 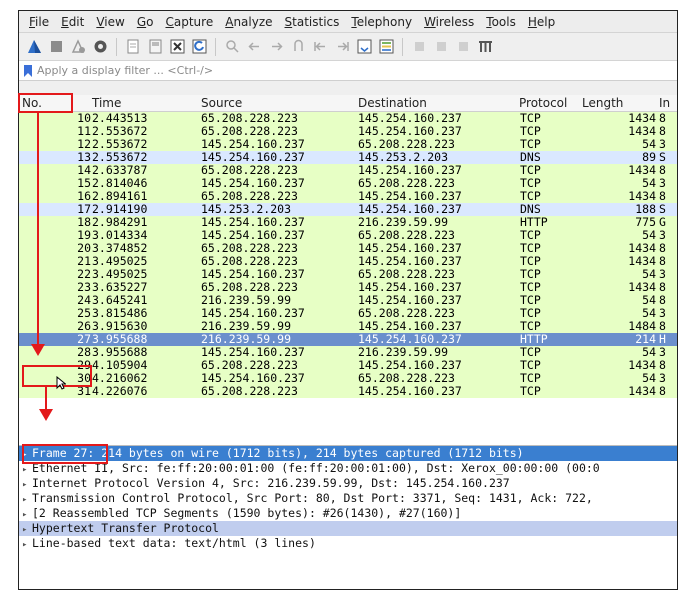 I want to click on menu-tools: Tools, so click(x=501, y=22).